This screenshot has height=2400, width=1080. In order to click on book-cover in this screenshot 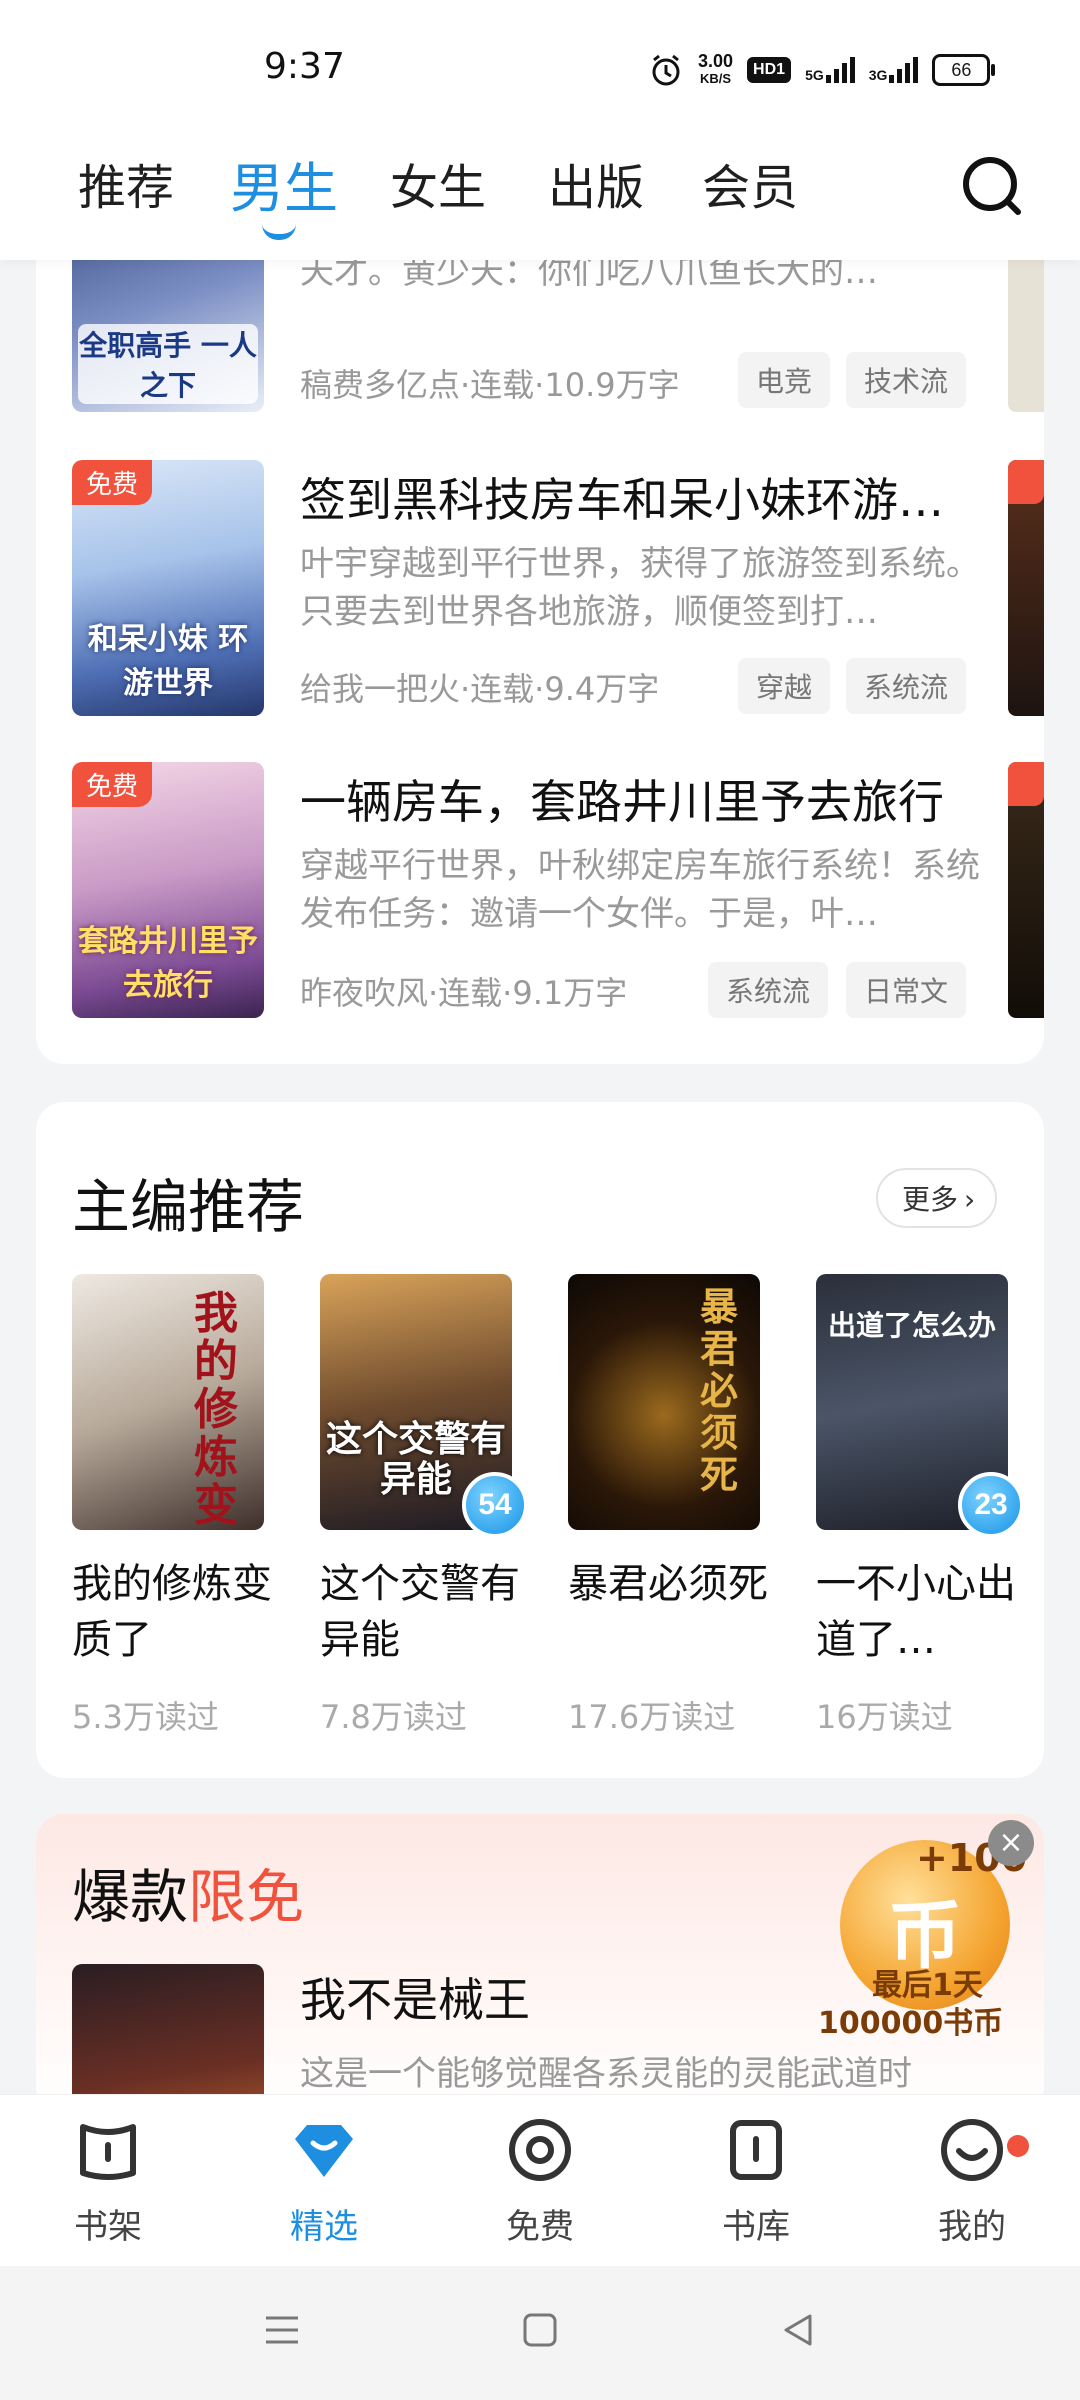, I will do `click(168, 2039)`.